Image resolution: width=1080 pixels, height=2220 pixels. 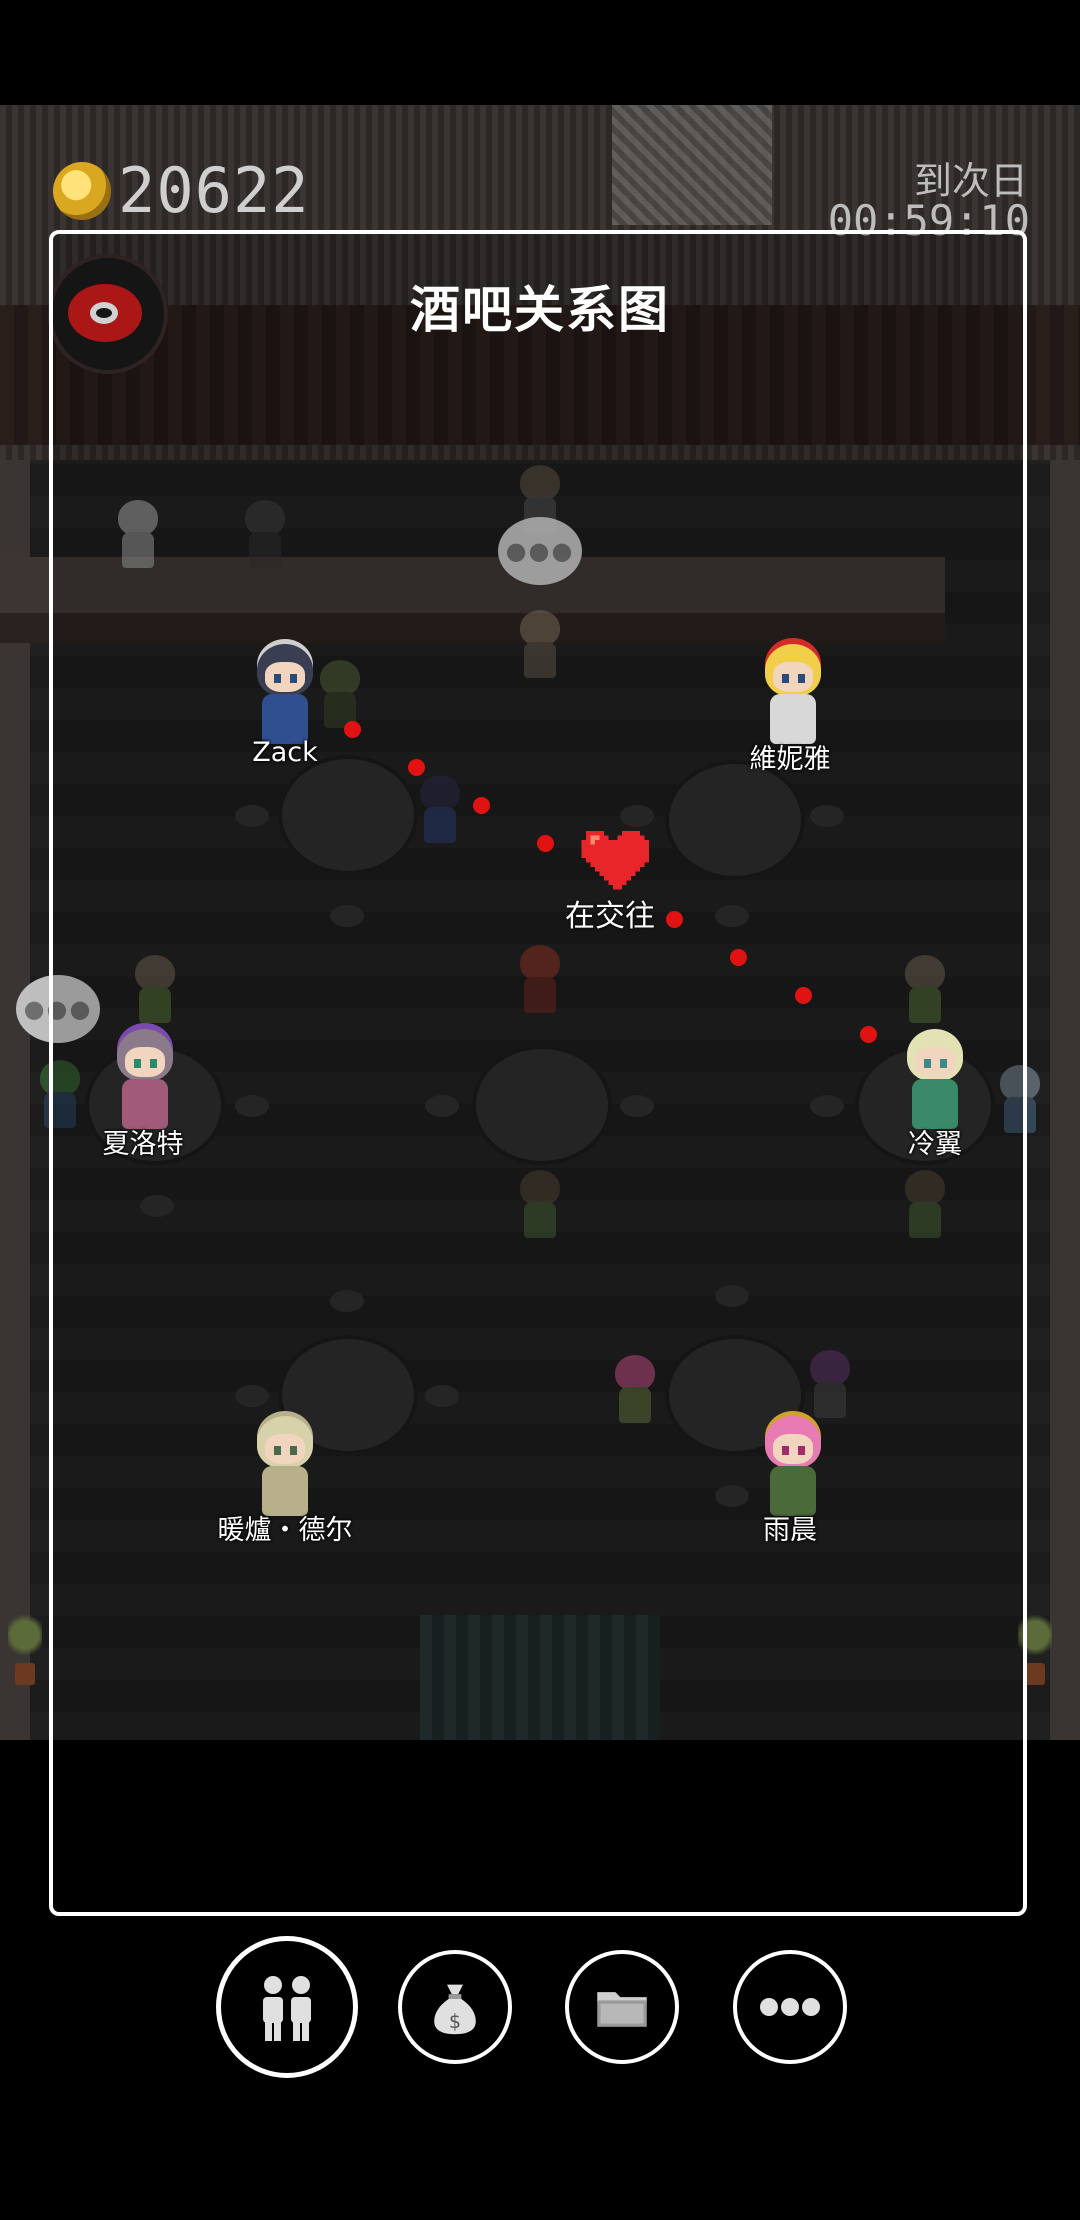 I want to click on folder-button, so click(x=622, y=2007).